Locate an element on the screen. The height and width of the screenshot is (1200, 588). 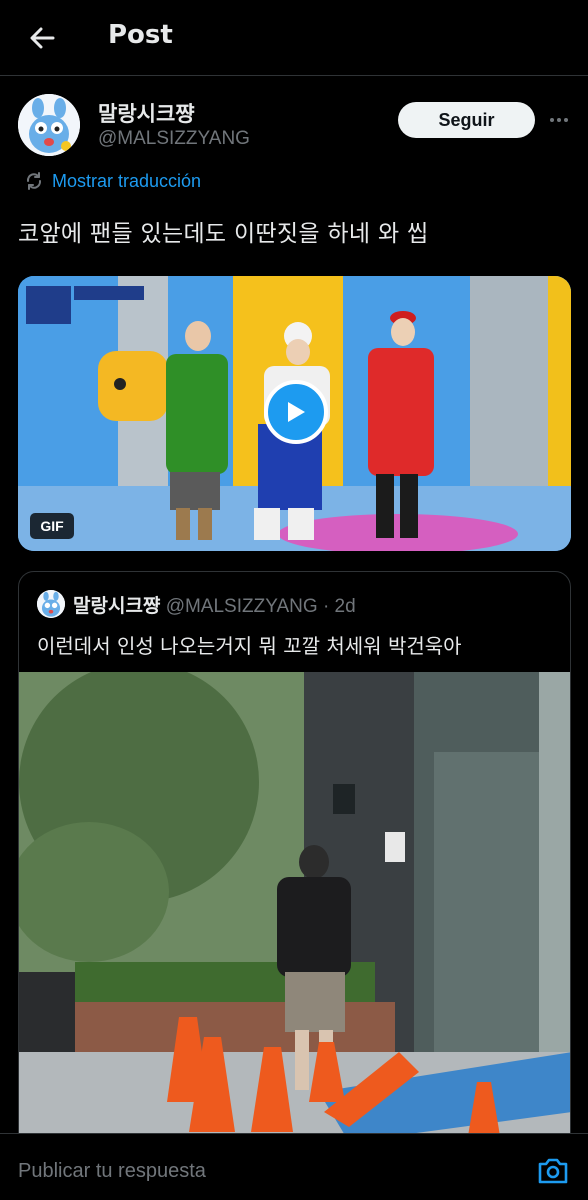
quoted-post-time: 2d is located at coordinates (345, 606).